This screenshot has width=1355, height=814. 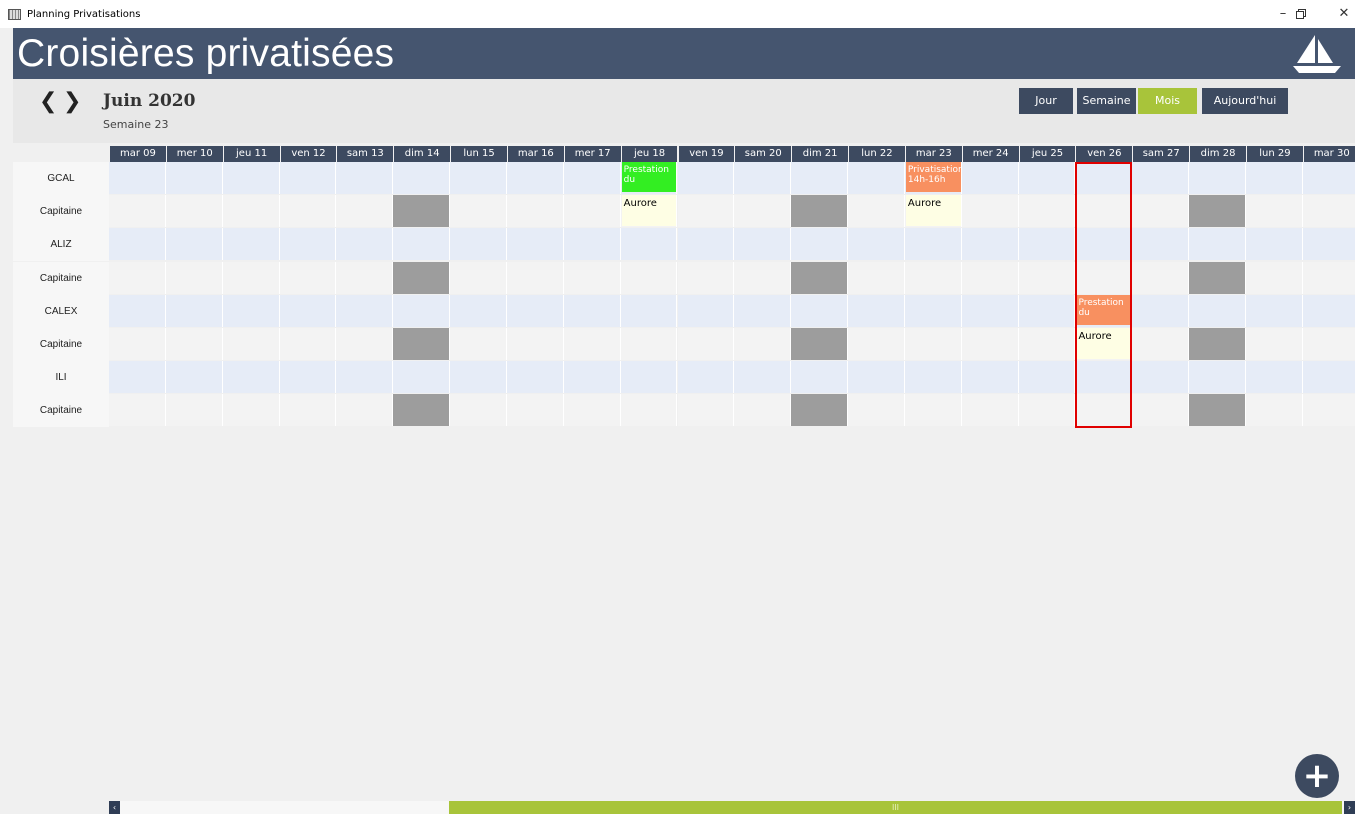 I want to click on view-day-button: Jour, so click(x=1046, y=101).